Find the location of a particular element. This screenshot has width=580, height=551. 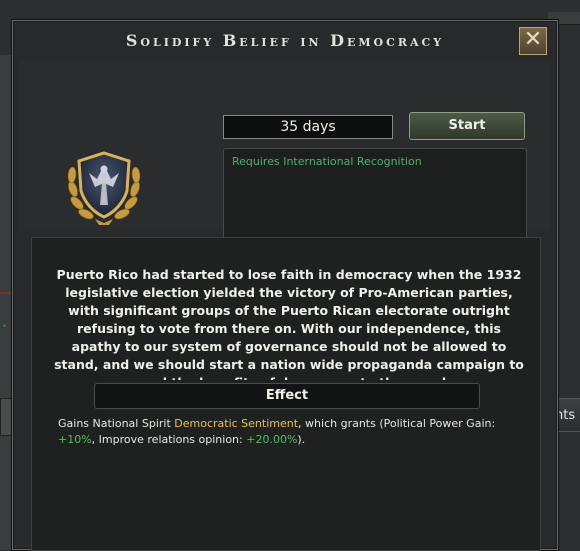

effect-prefix: Gains National Spirit is located at coordinates (116, 423).